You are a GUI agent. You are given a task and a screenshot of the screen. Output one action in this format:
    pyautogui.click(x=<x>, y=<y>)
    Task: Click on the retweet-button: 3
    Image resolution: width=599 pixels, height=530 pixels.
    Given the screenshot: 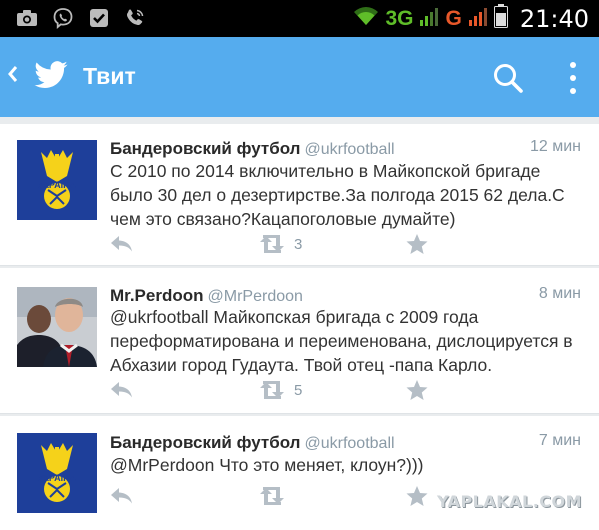 What is the action you would take?
    pyautogui.click(x=280, y=244)
    